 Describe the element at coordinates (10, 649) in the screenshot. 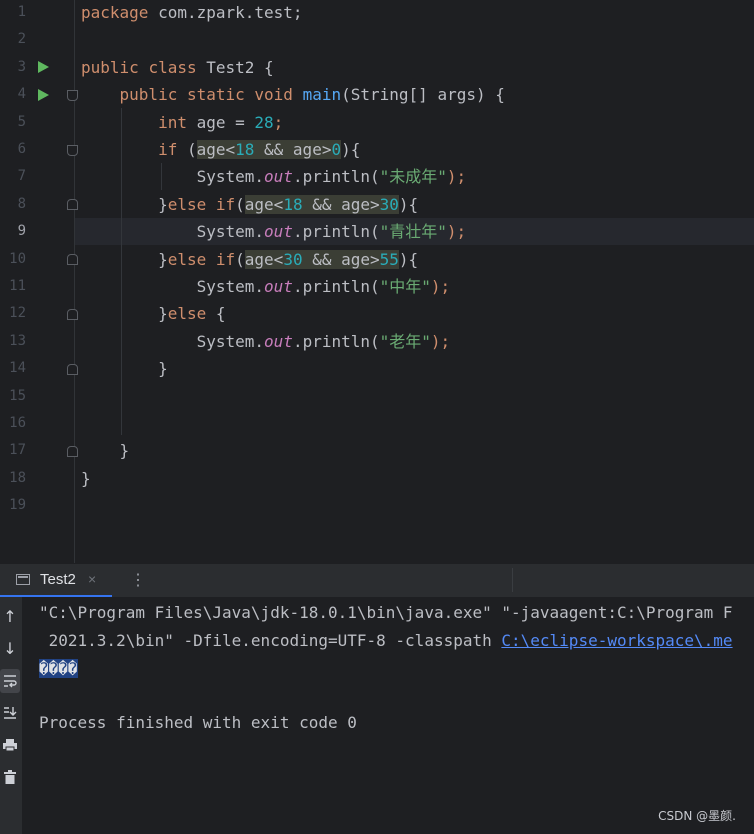

I see `arrow-down-icon: ↓` at that location.